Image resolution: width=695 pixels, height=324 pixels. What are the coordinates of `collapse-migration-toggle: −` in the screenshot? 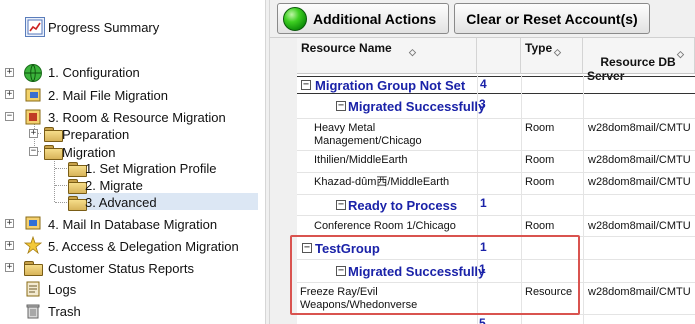 It's located at (33, 151).